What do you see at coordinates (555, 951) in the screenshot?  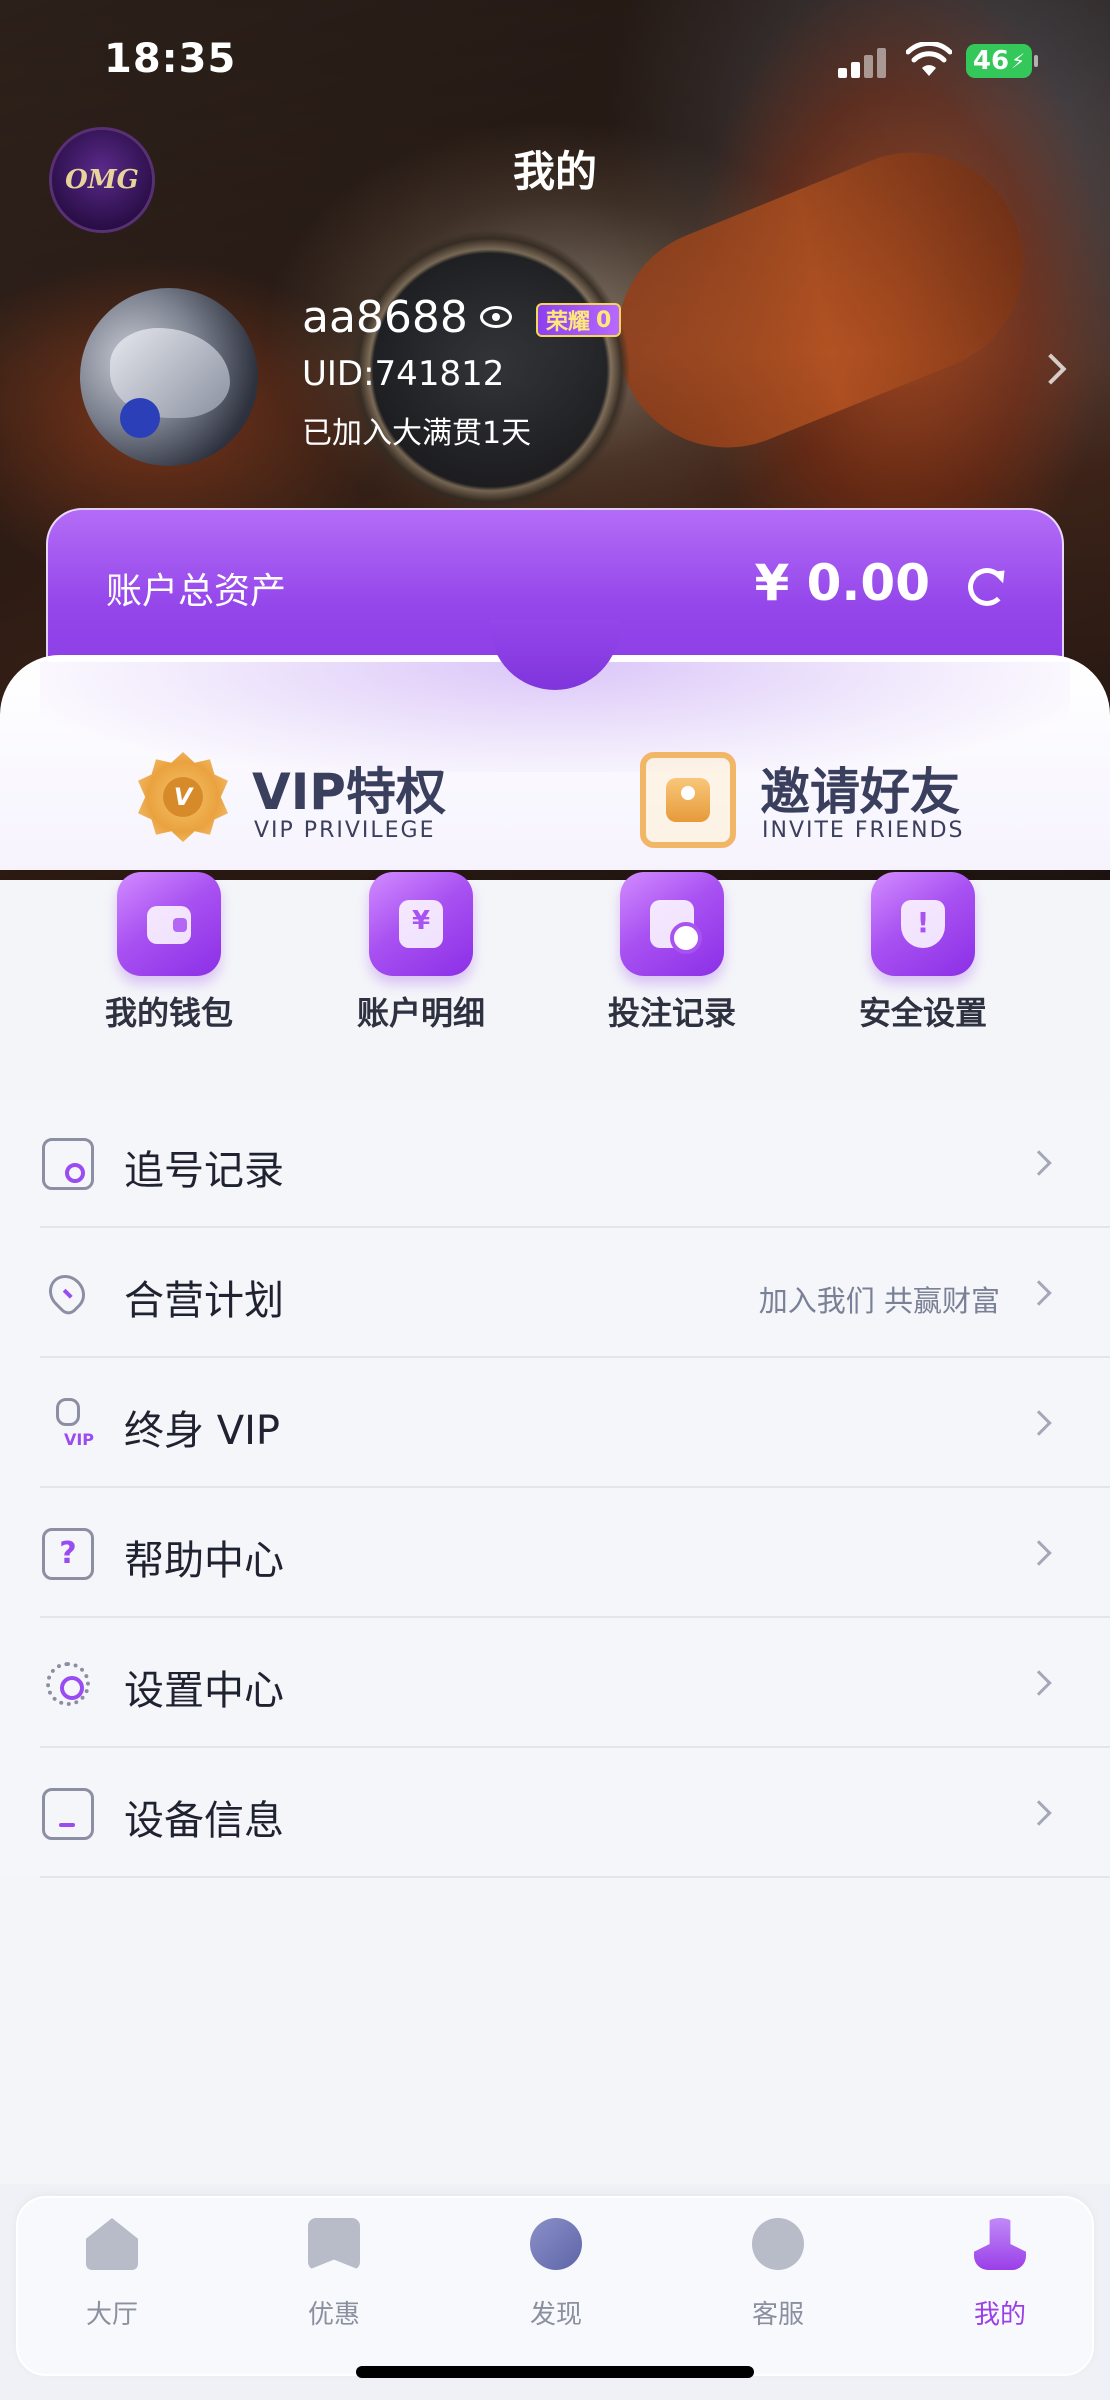 I see `quick-actions-row: 我的钱包 账户明细 投注记录 安全设置` at bounding box center [555, 951].